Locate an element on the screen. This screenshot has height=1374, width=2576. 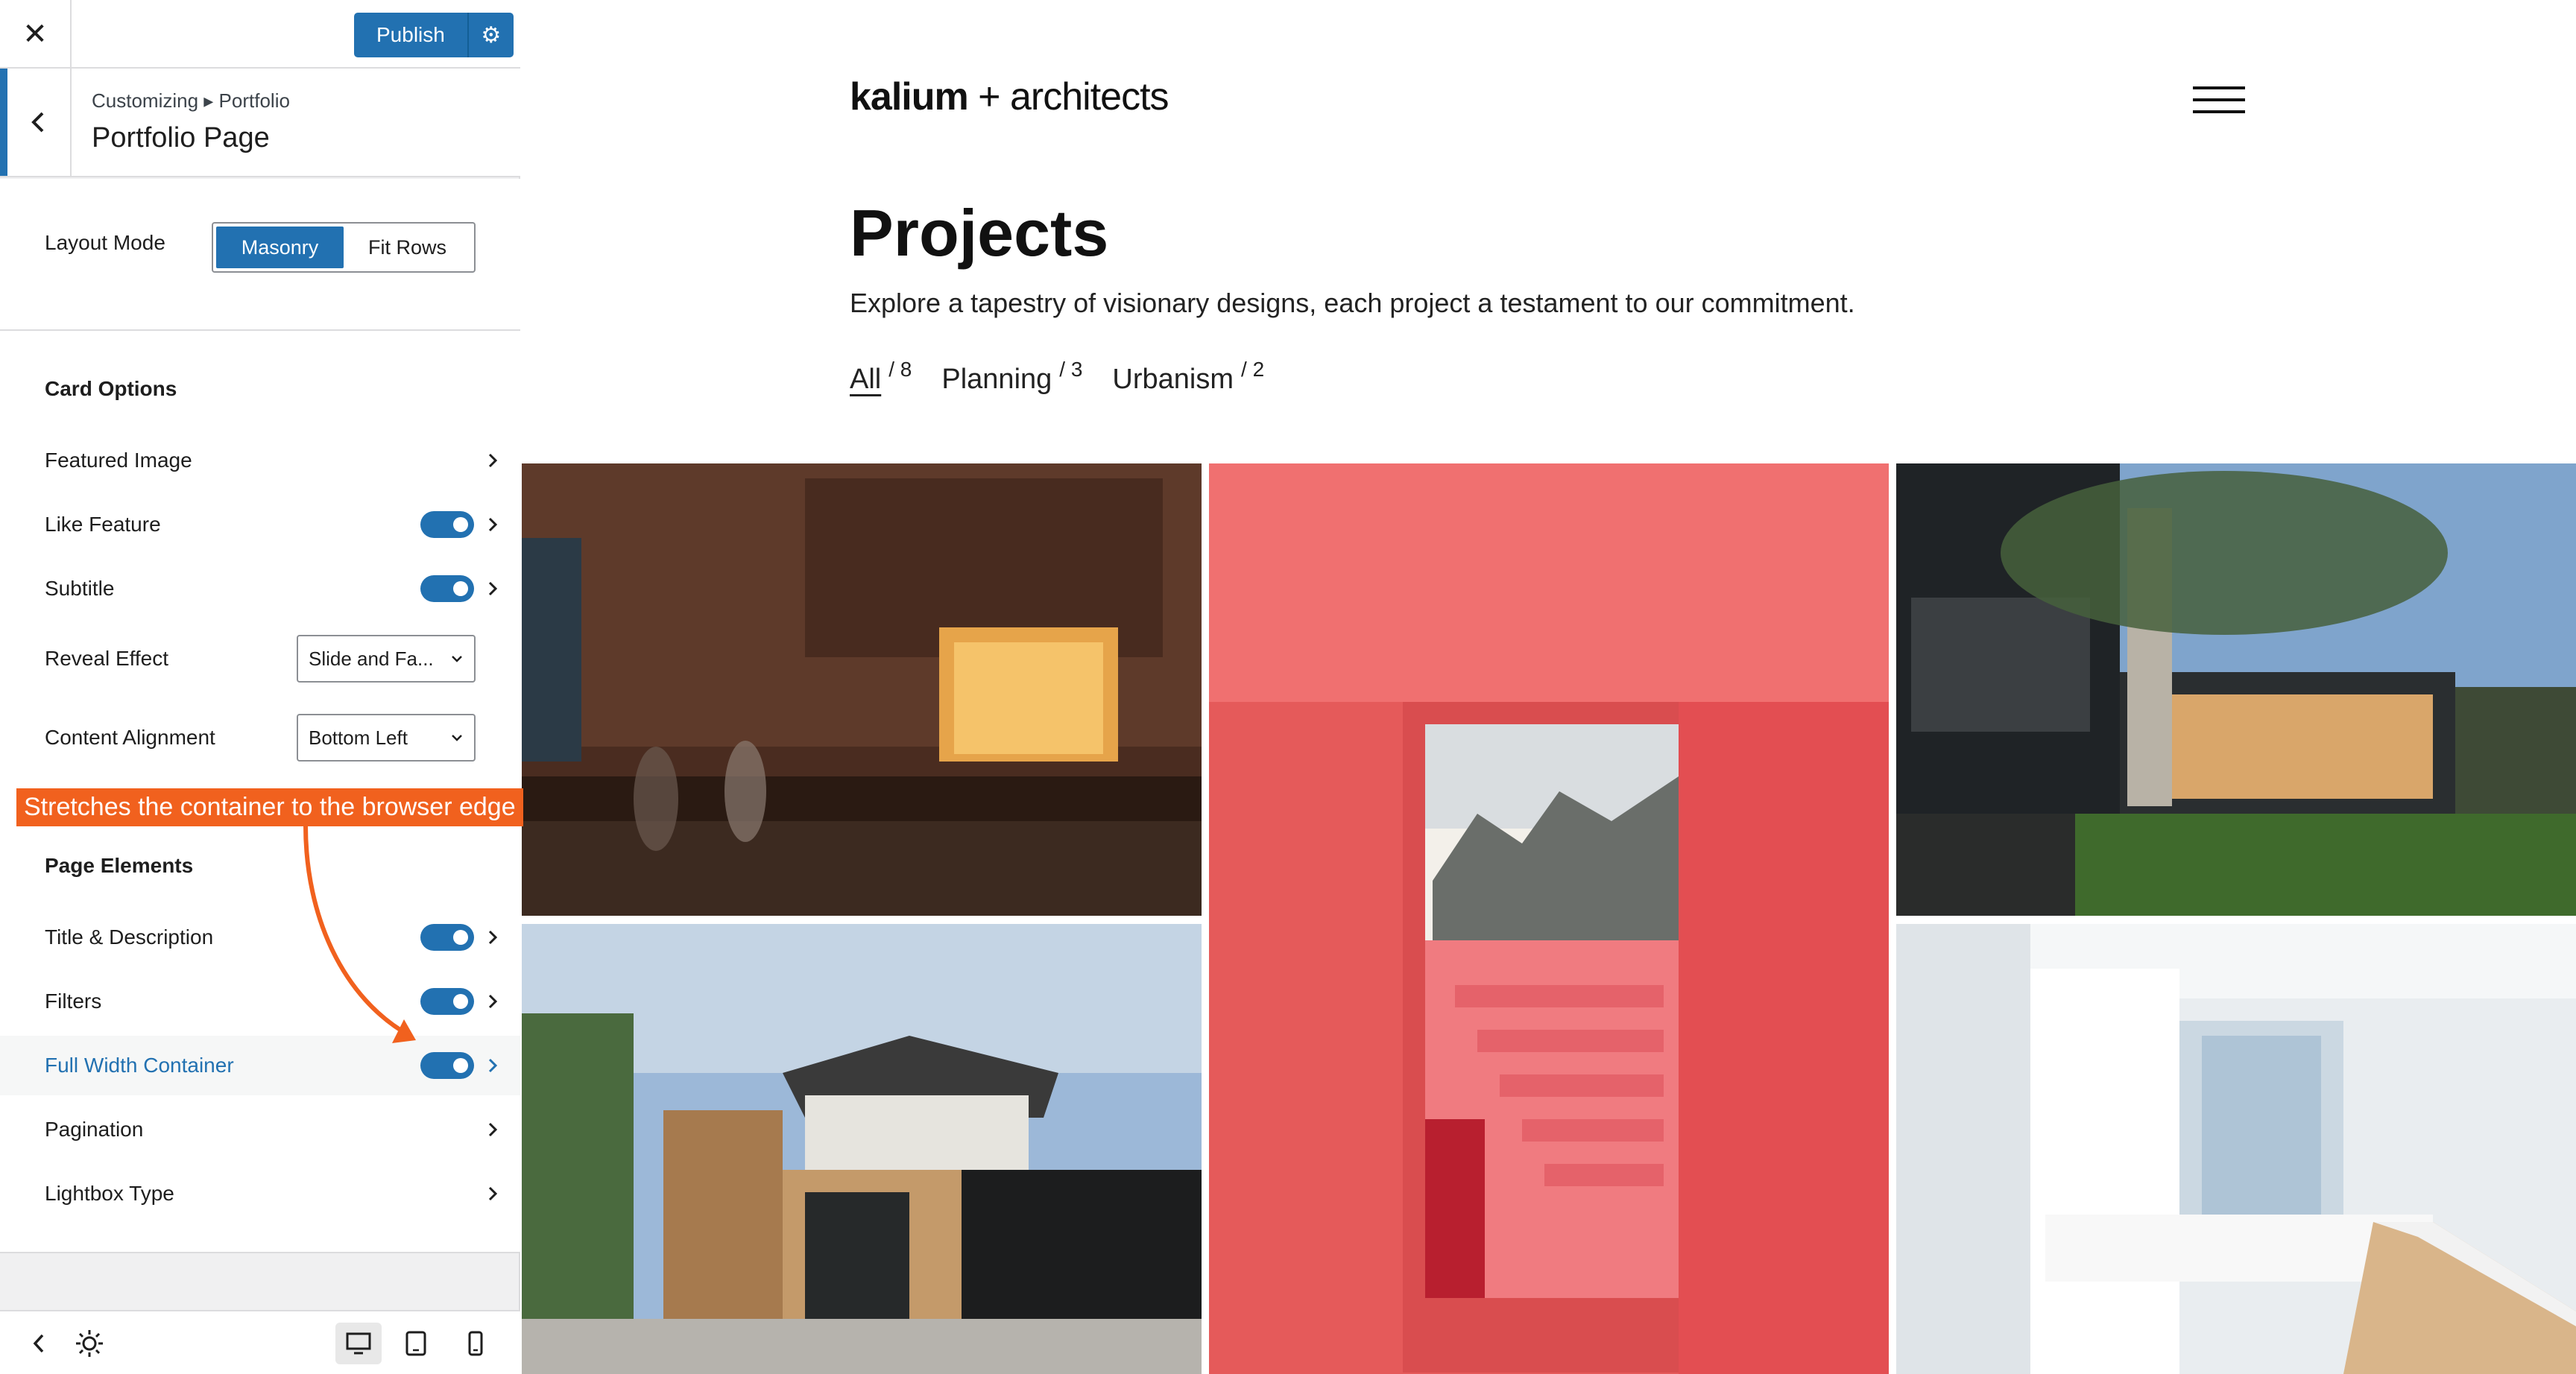
layout-mode-masonry: Masonry is located at coordinates (280, 247).